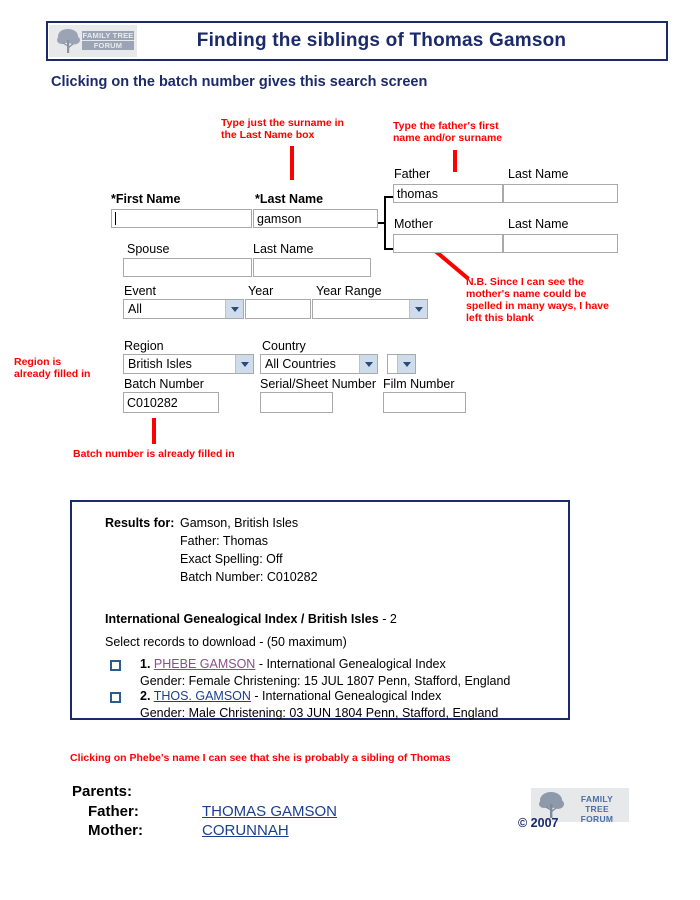 This screenshot has height=900, width=700. Describe the element at coordinates (300, 364) in the screenshot. I see `country-select-value: All Countries` at that location.